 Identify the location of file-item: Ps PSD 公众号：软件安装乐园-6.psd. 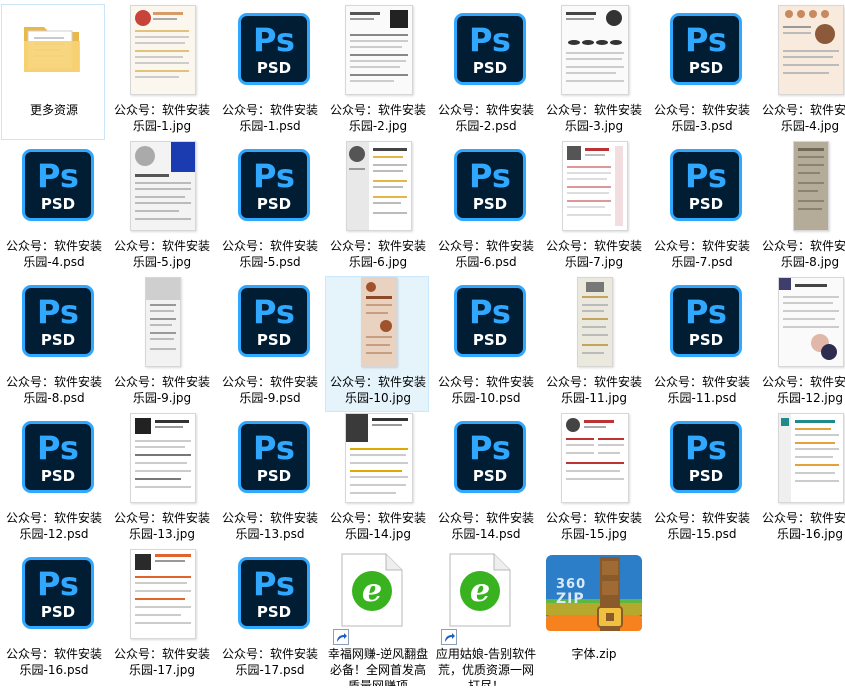
(485, 208).